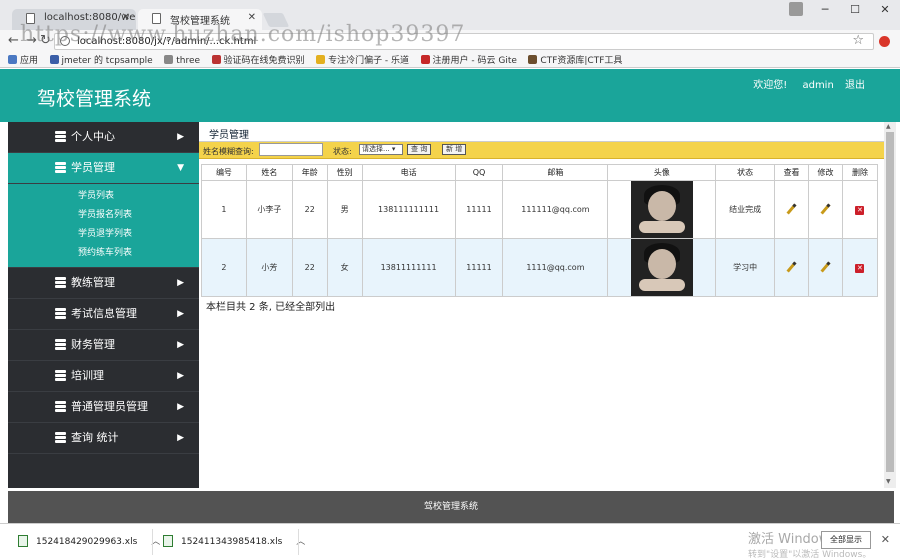  Describe the element at coordinates (344, 172) in the screenshot. I see `column-header: 性别` at that location.